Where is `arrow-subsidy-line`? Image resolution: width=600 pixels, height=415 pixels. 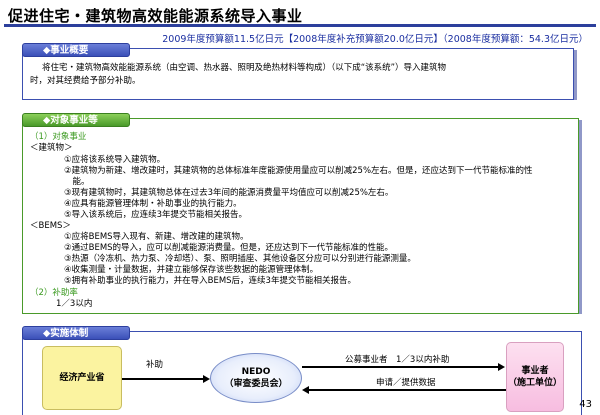 arrow-subsidy-line is located at coordinates (163, 379).